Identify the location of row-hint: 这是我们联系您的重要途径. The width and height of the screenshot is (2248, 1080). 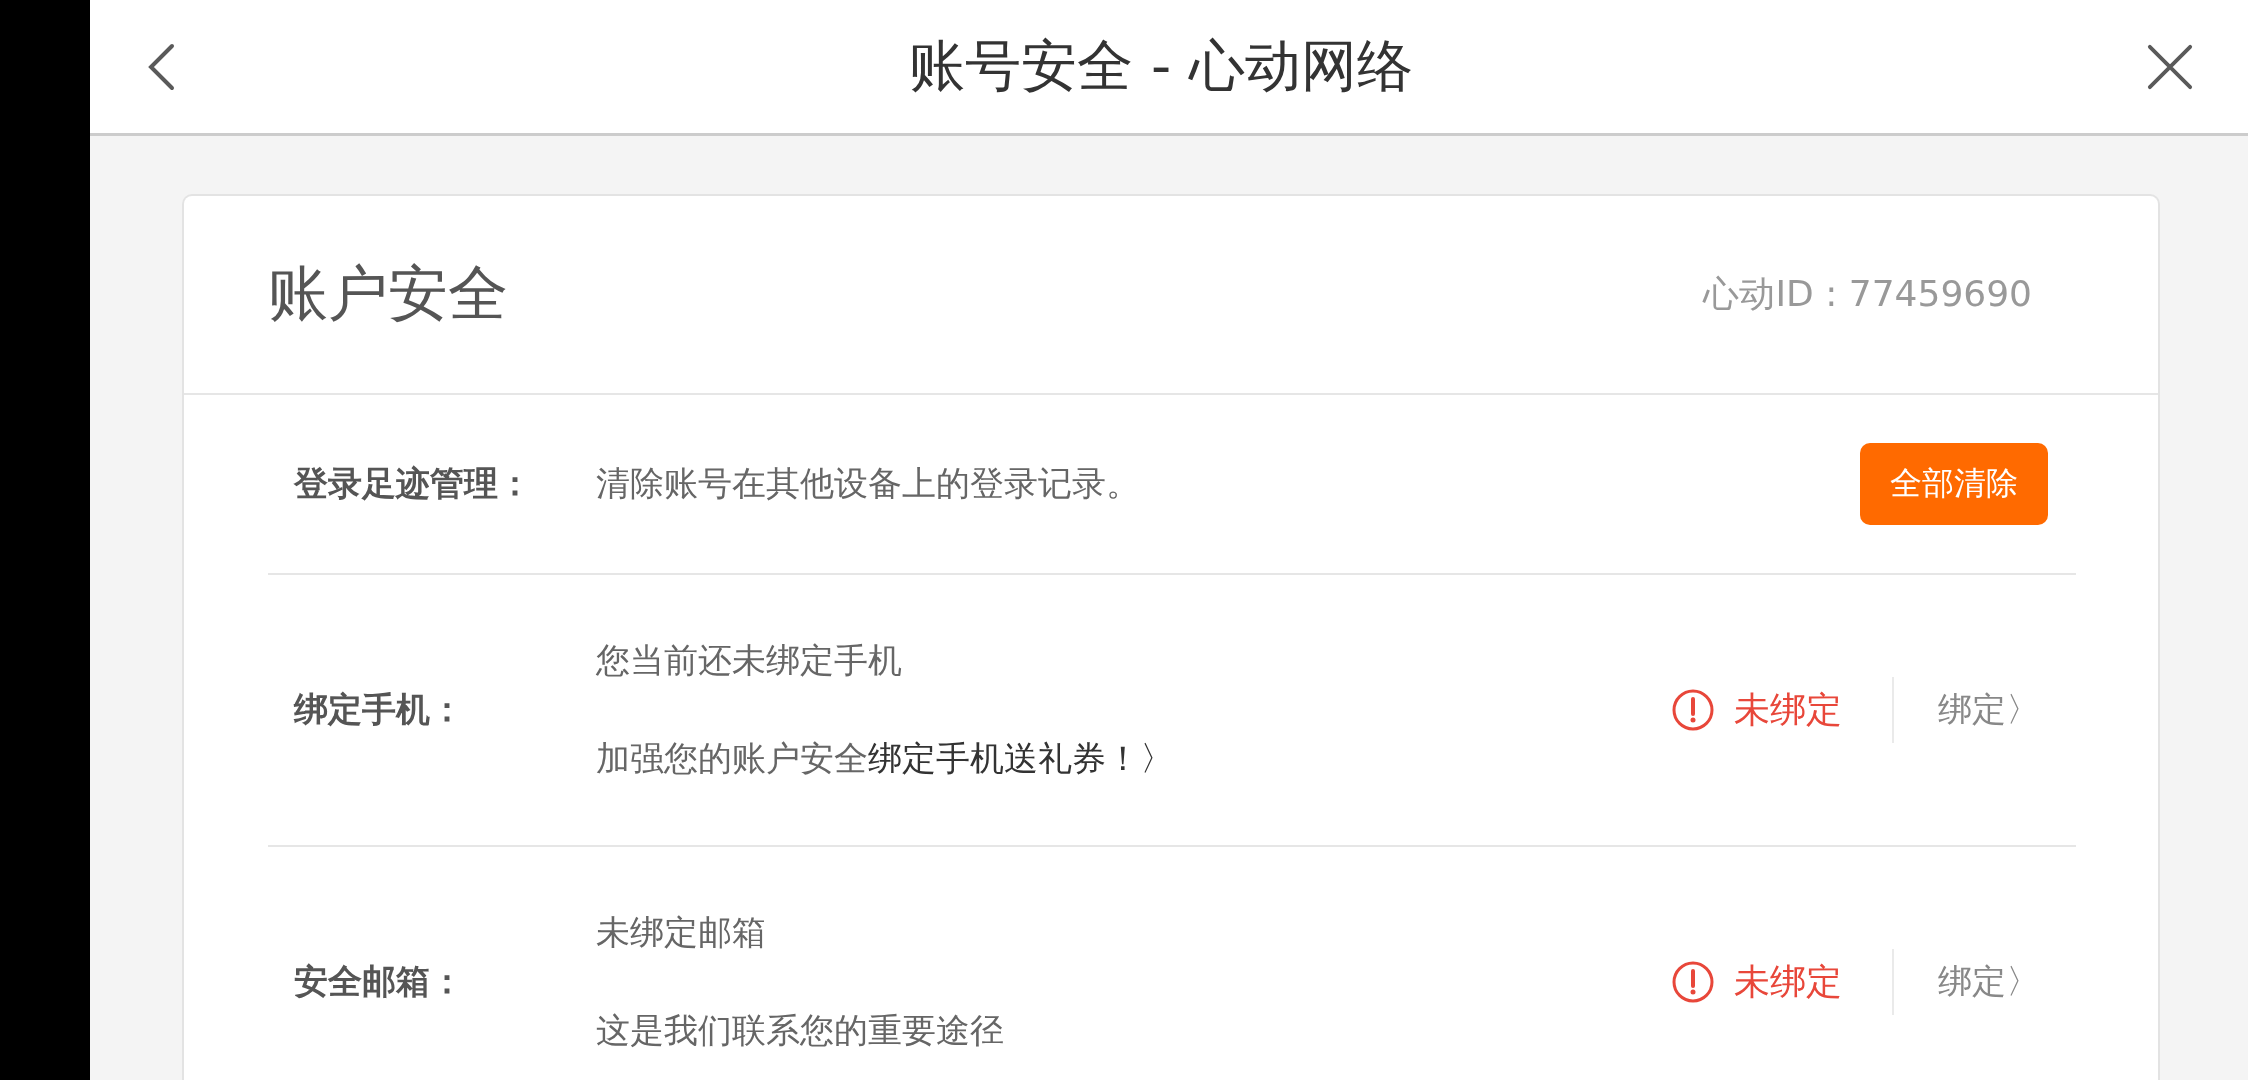
(800, 1030).